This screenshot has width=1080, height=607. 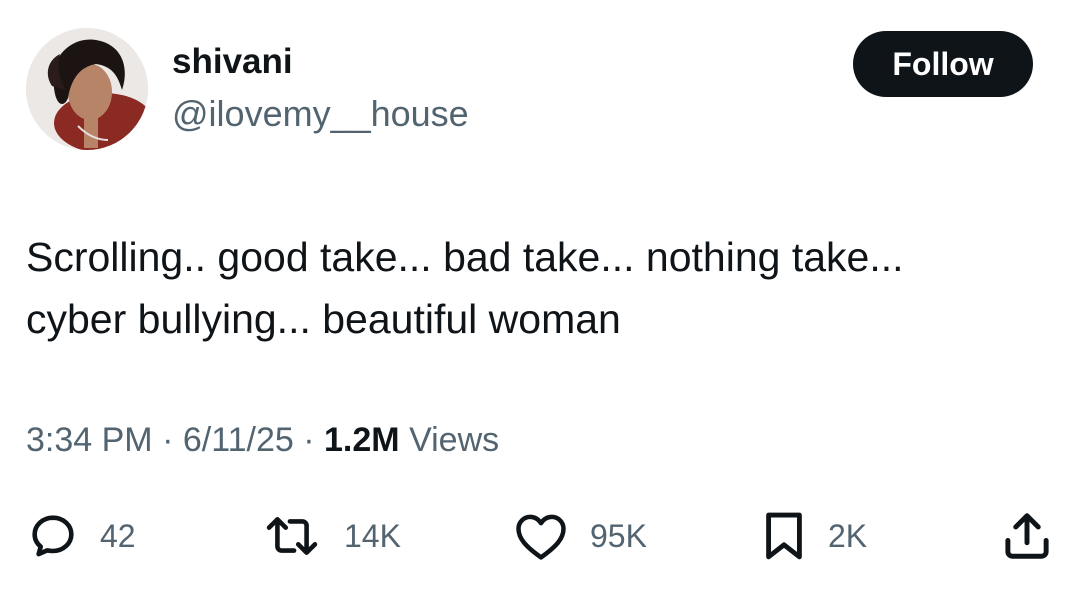 I want to click on tweet-date: 6/11/25, so click(x=238, y=440).